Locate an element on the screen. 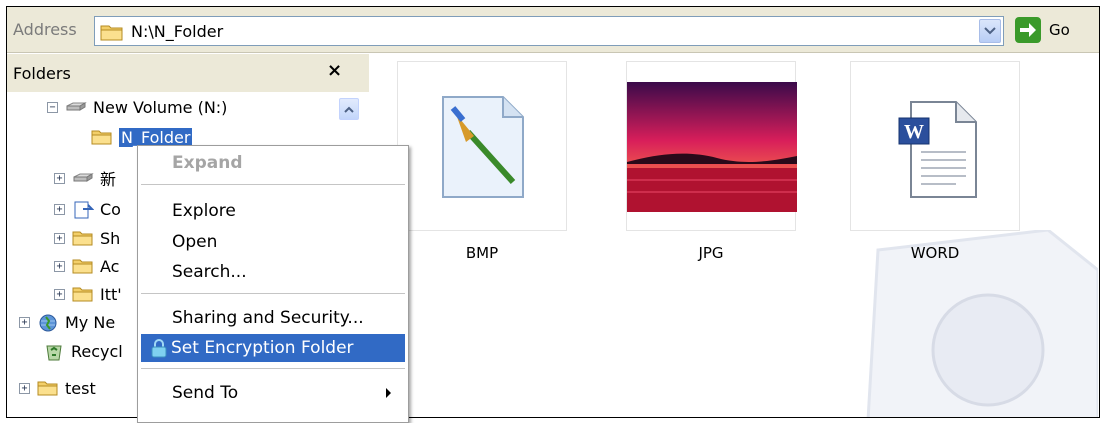  file-name-bmp: BMP is located at coordinates (482, 253).